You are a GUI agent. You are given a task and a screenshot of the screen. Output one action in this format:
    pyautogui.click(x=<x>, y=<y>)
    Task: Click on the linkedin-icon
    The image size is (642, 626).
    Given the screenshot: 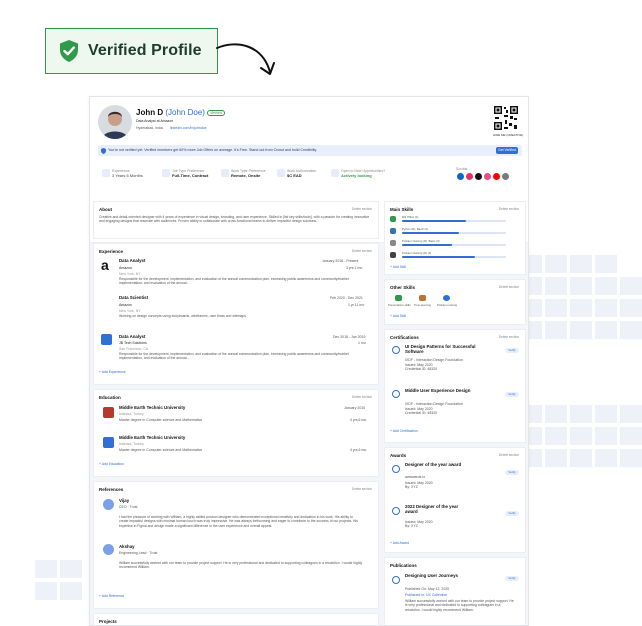 What is the action you would take?
    pyautogui.click(x=460, y=176)
    